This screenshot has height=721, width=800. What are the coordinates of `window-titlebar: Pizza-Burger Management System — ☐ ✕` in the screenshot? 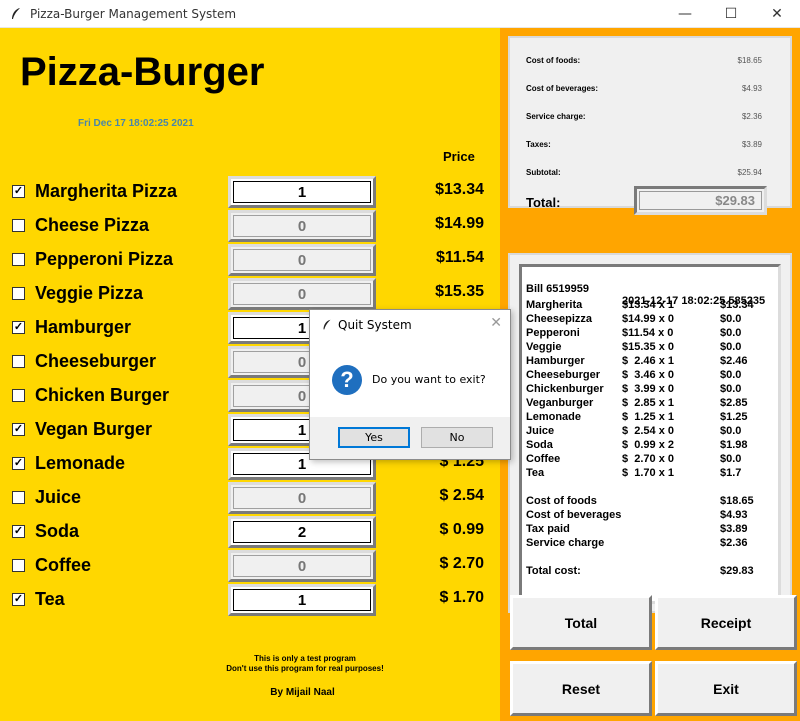 It's located at (400, 14).